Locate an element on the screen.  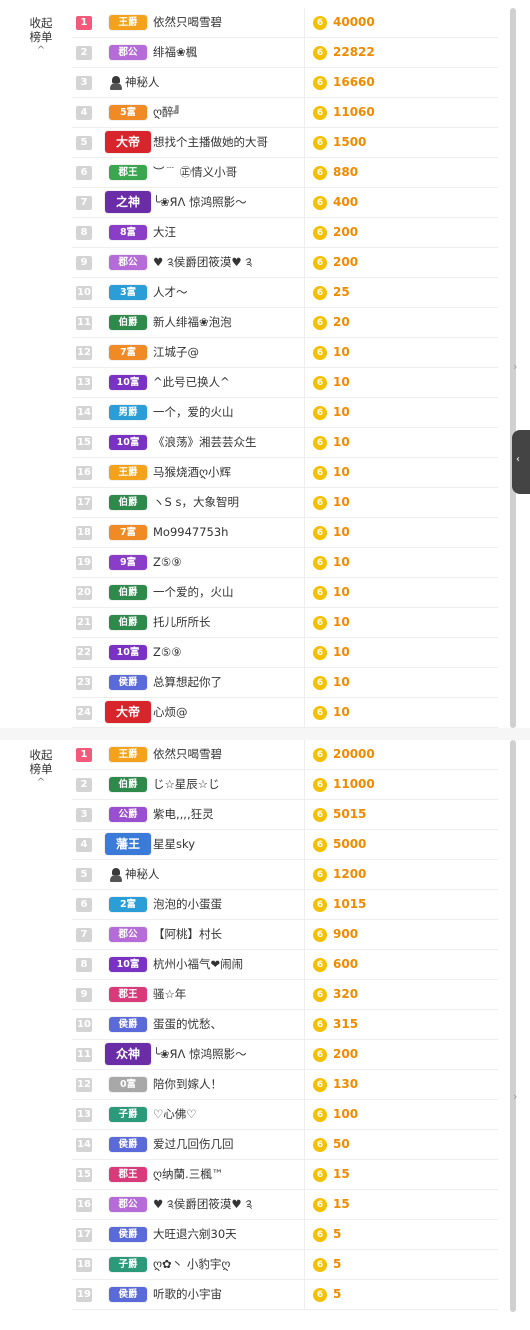
leaderboard-row: 3 公爵 紫电,,,,狂灵 6 5015 is located at coordinates (285, 815).